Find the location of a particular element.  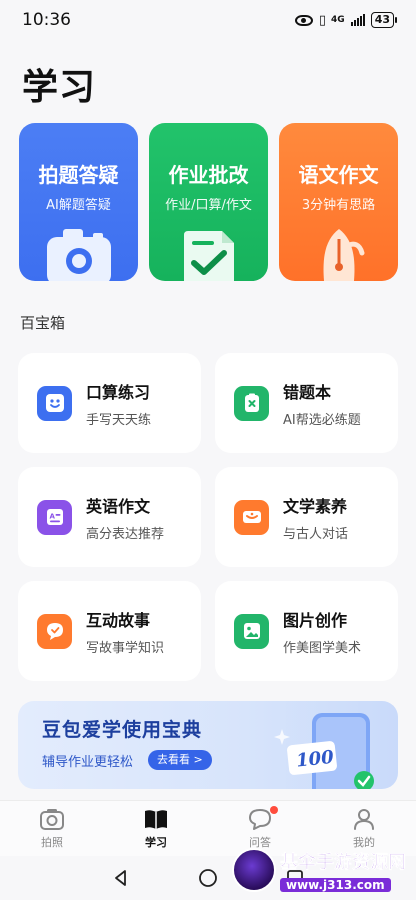

signal-icon is located at coordinates (357, 20).